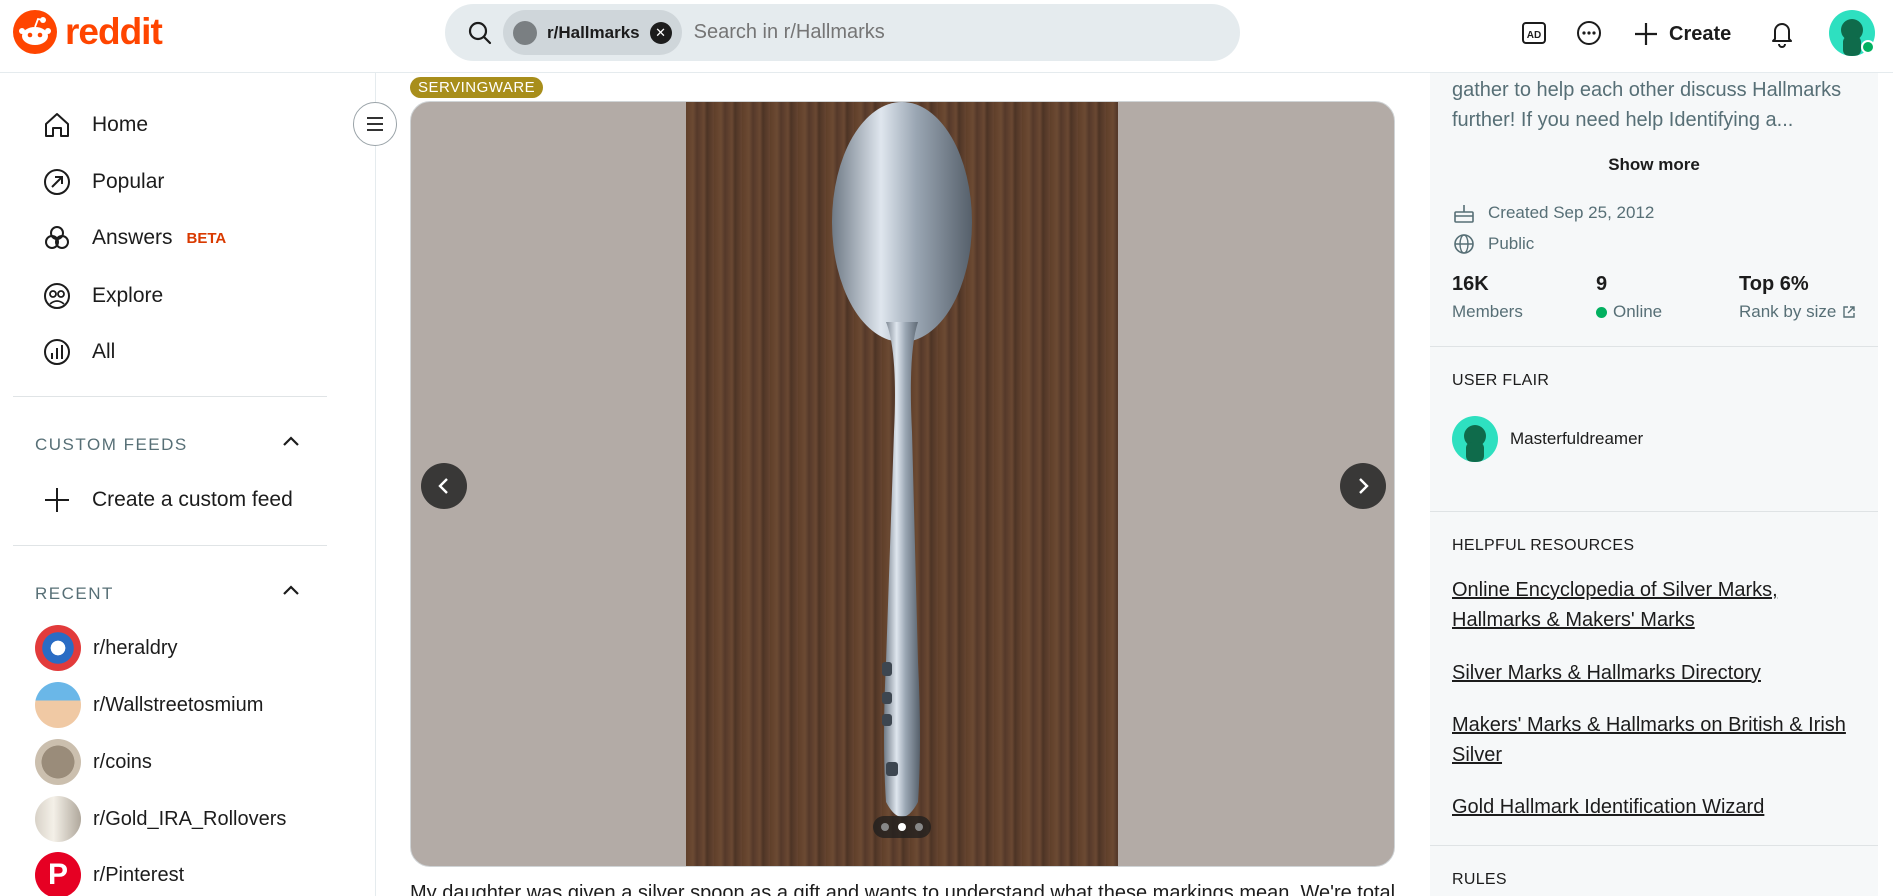  Describe the element at coordinates (139, 874) in the screenshot. I see `recent-item-label: r/Pinterest` at that location.